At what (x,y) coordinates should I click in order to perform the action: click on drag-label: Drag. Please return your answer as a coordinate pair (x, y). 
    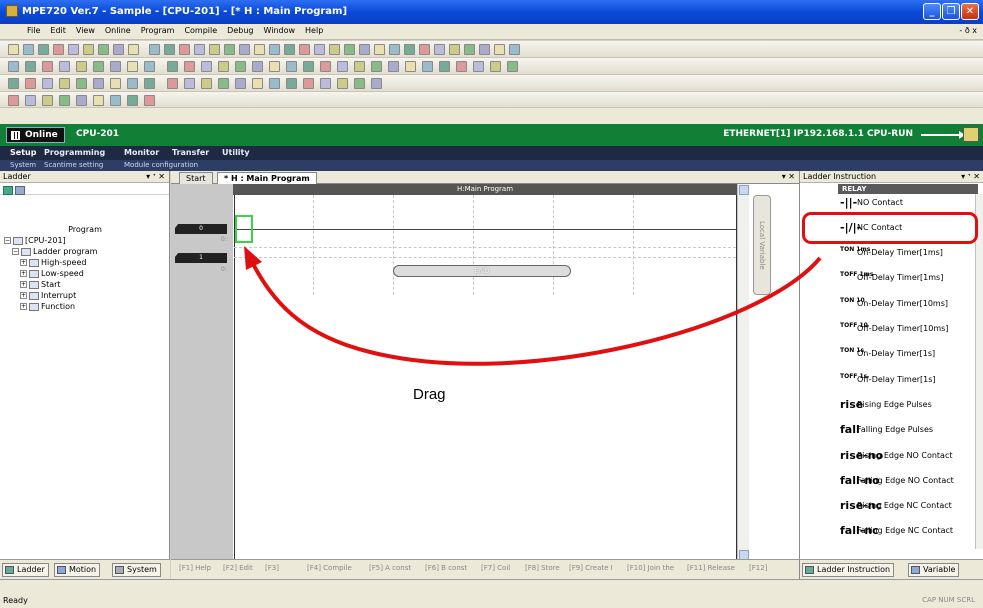
    Looking at the image, I should click on (429, 394).